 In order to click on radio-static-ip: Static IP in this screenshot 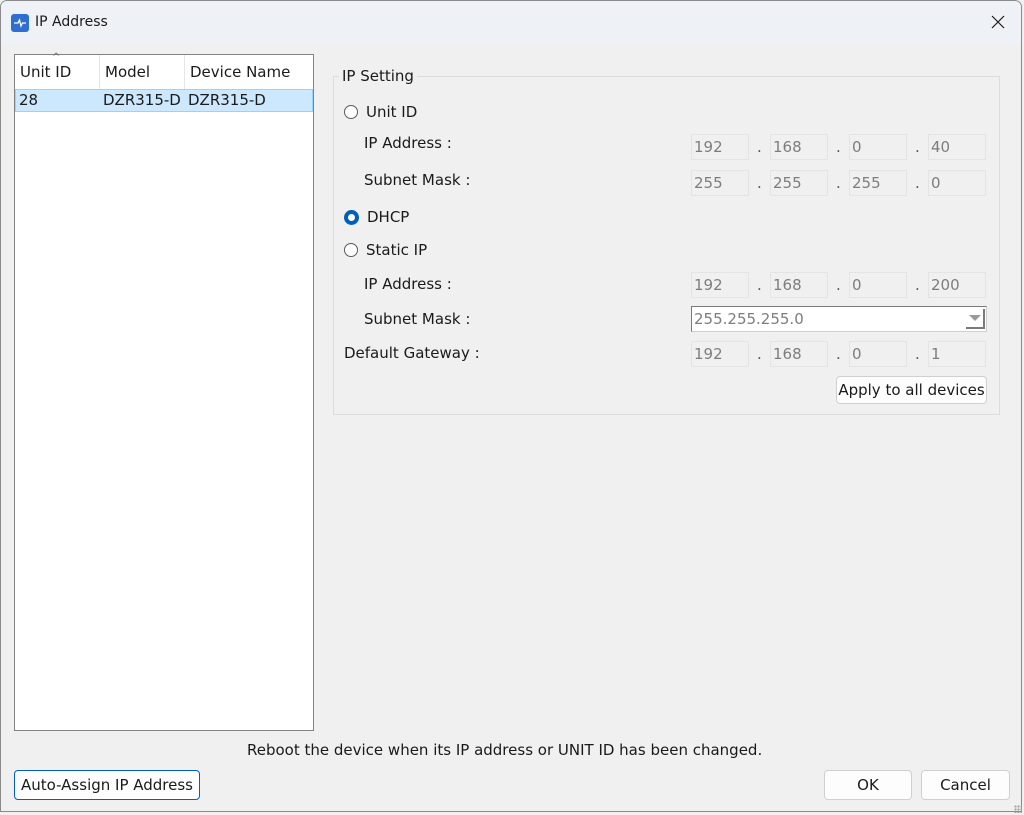, I will do `click(385, 250)`.